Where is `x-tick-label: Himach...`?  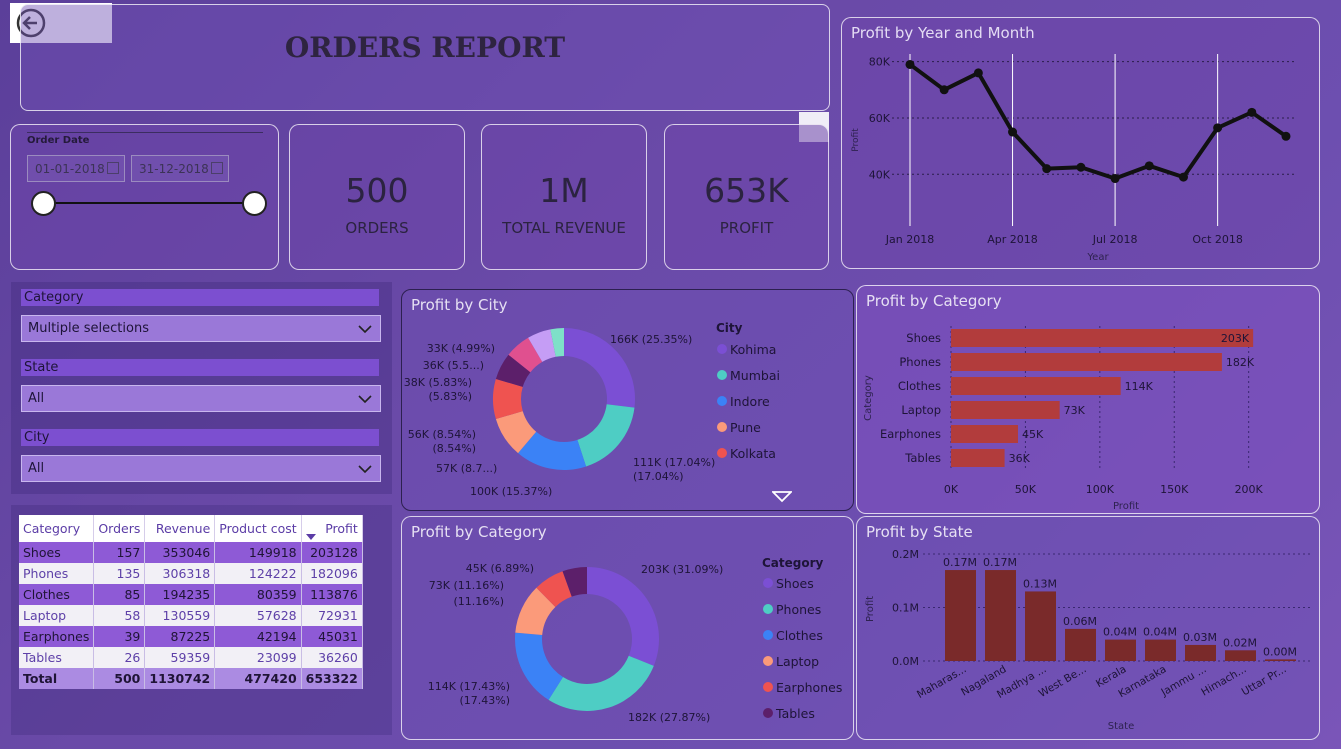
x-tick-label: Himach... is located at coordinates (1223, 680).